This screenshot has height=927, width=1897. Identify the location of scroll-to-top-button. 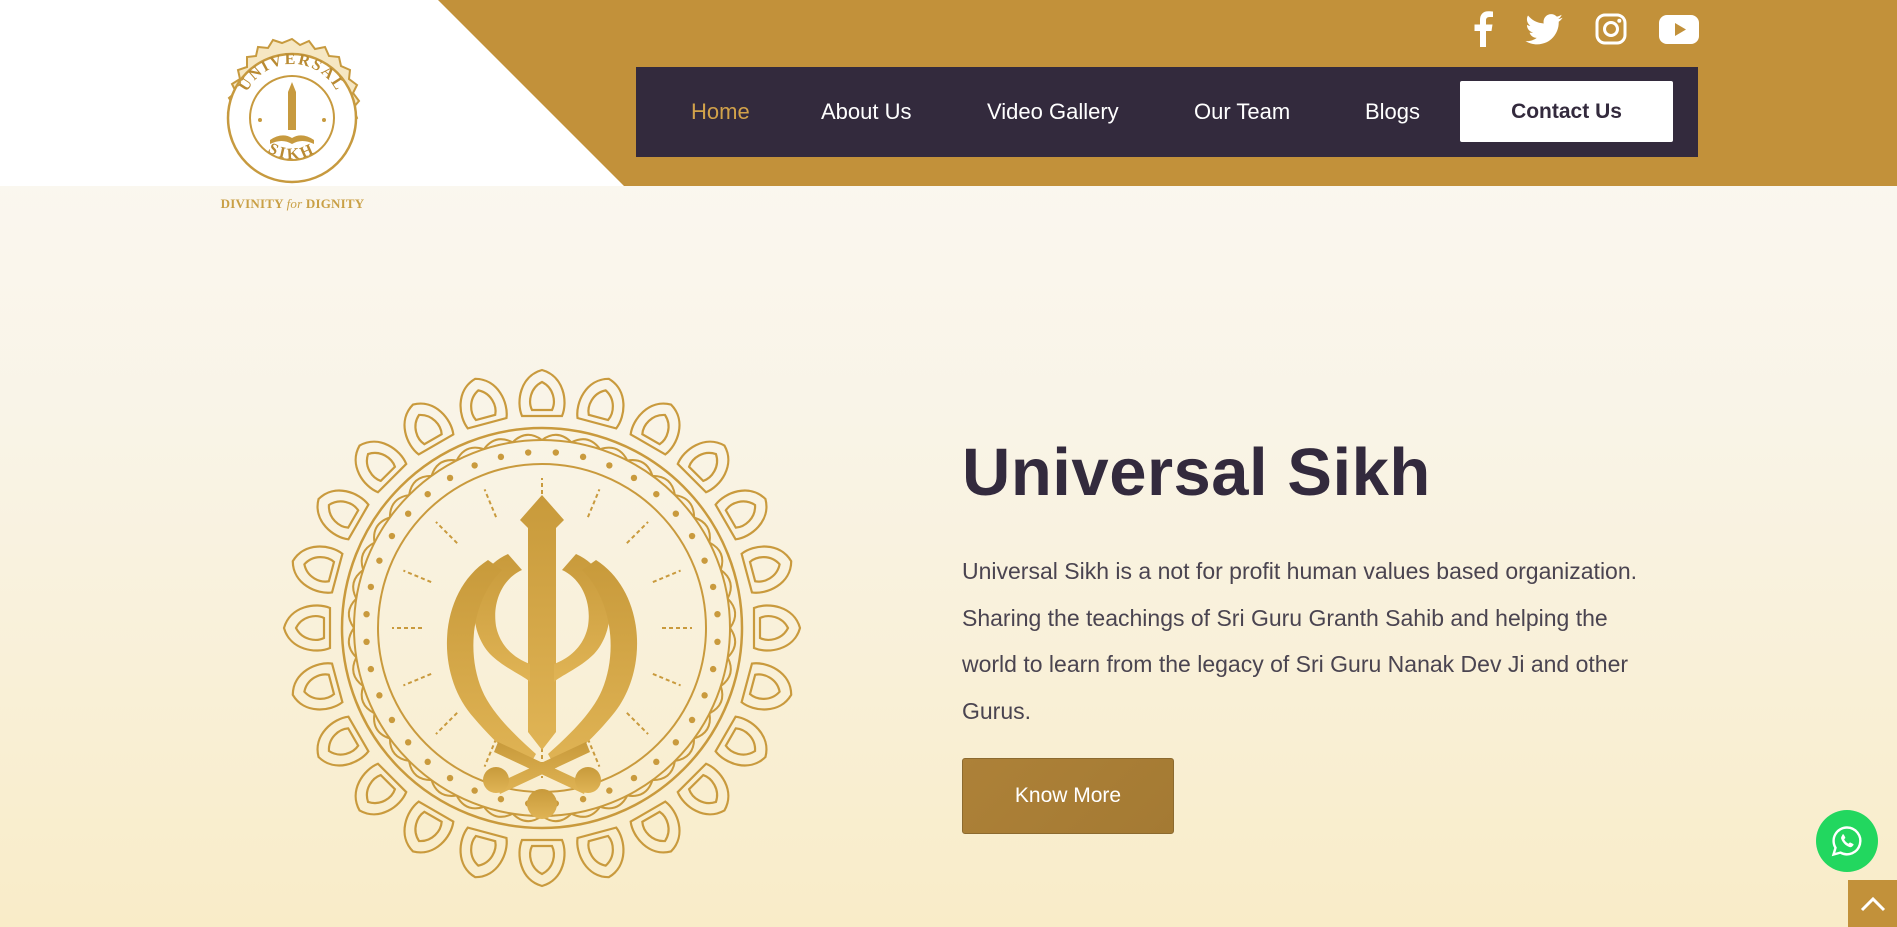
(1872, 903).